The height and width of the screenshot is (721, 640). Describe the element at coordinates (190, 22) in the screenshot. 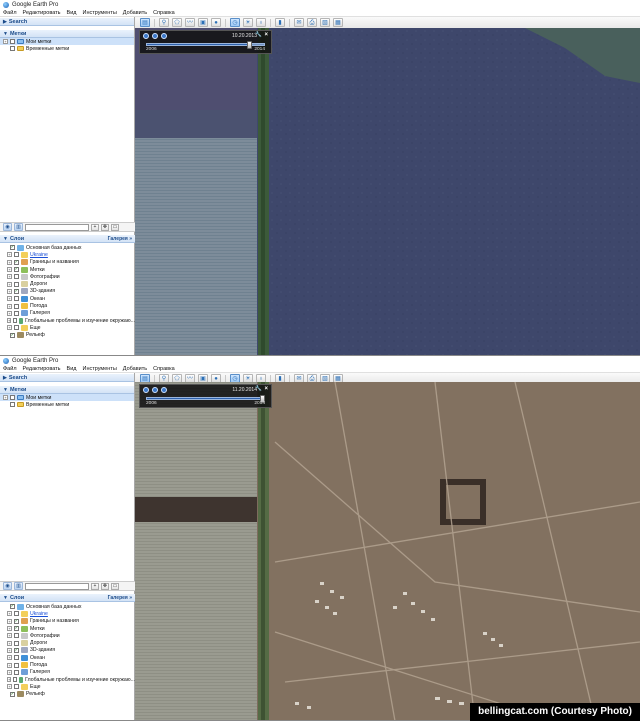

I see `path-icon: 〰` at that location.